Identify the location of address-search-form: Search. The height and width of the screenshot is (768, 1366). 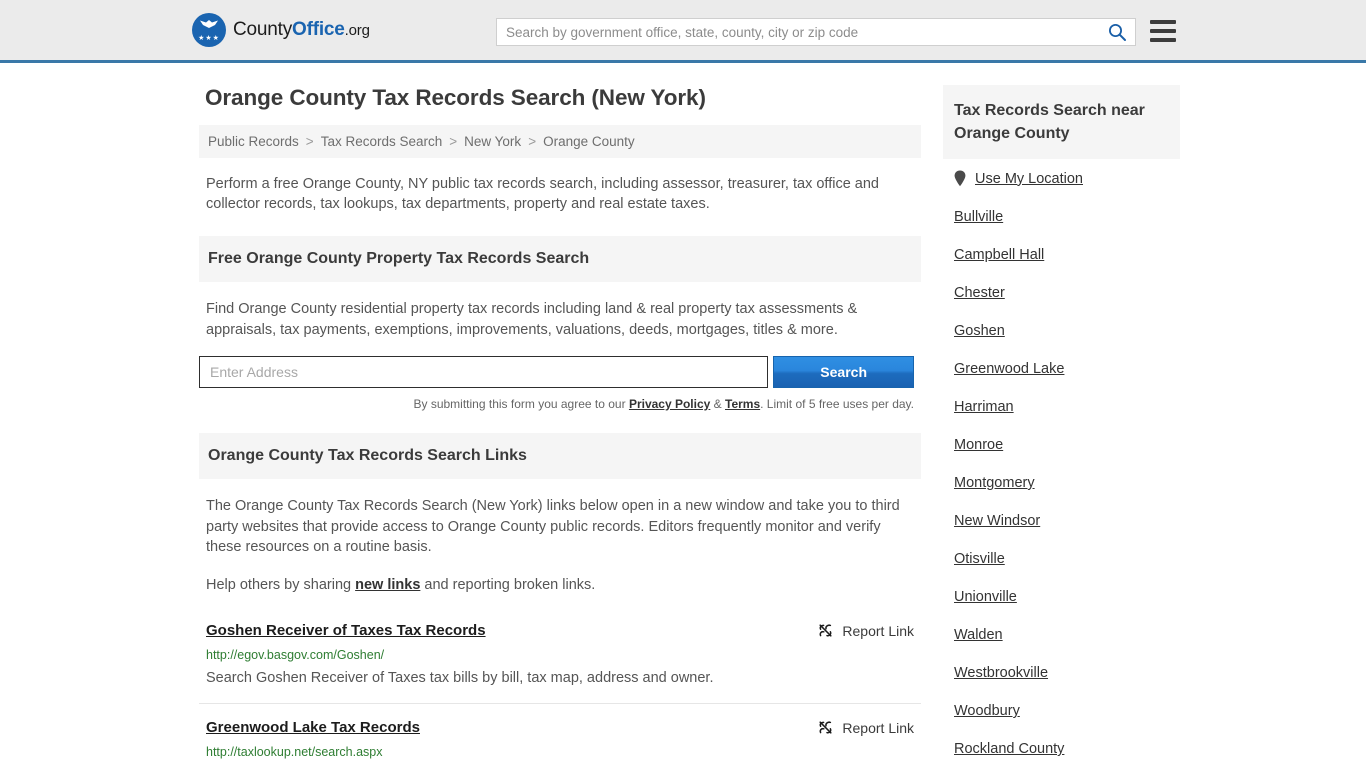
(556, 372).